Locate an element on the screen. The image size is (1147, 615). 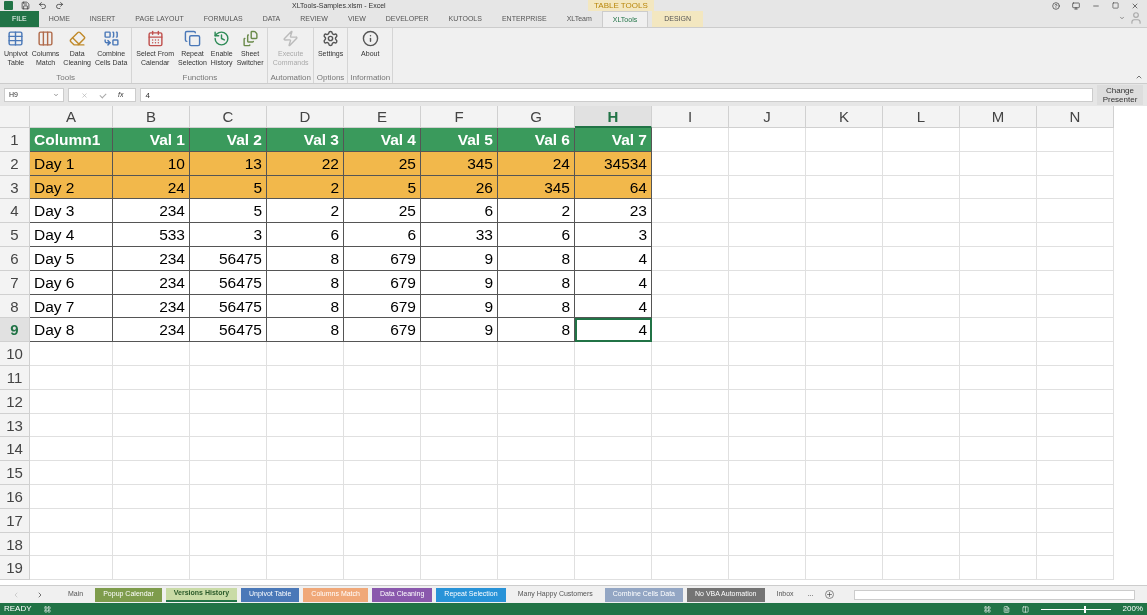
row-header: 8 is located at coordinates (15, 306).